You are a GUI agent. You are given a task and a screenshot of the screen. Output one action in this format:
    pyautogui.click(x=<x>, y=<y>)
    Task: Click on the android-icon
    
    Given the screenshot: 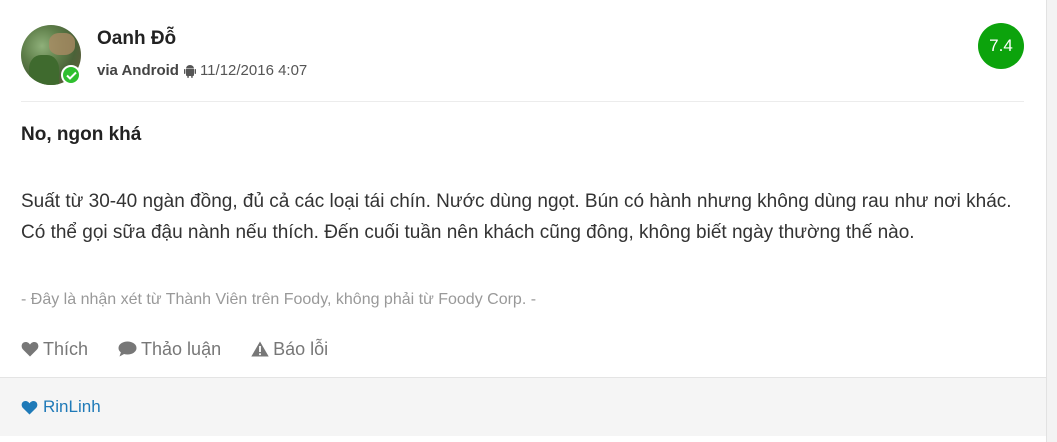 What is the action you would take?
    pyautogui.click(x=189, y=71)
    